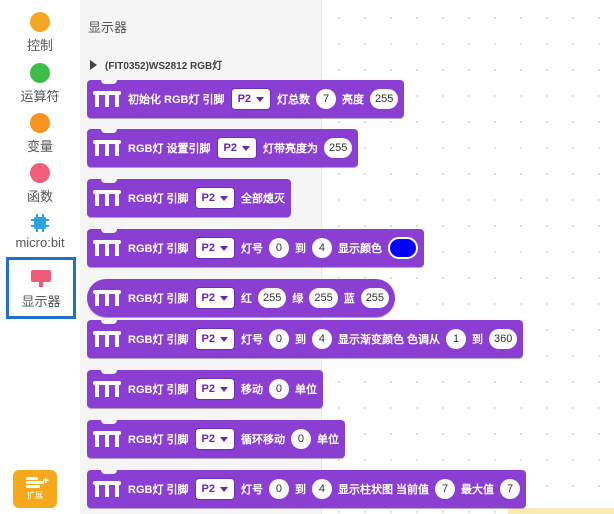 The image size is (614, 514). Describe the element at coordinates (402, 248) in the screenshot. I see `color-picker` at that location.